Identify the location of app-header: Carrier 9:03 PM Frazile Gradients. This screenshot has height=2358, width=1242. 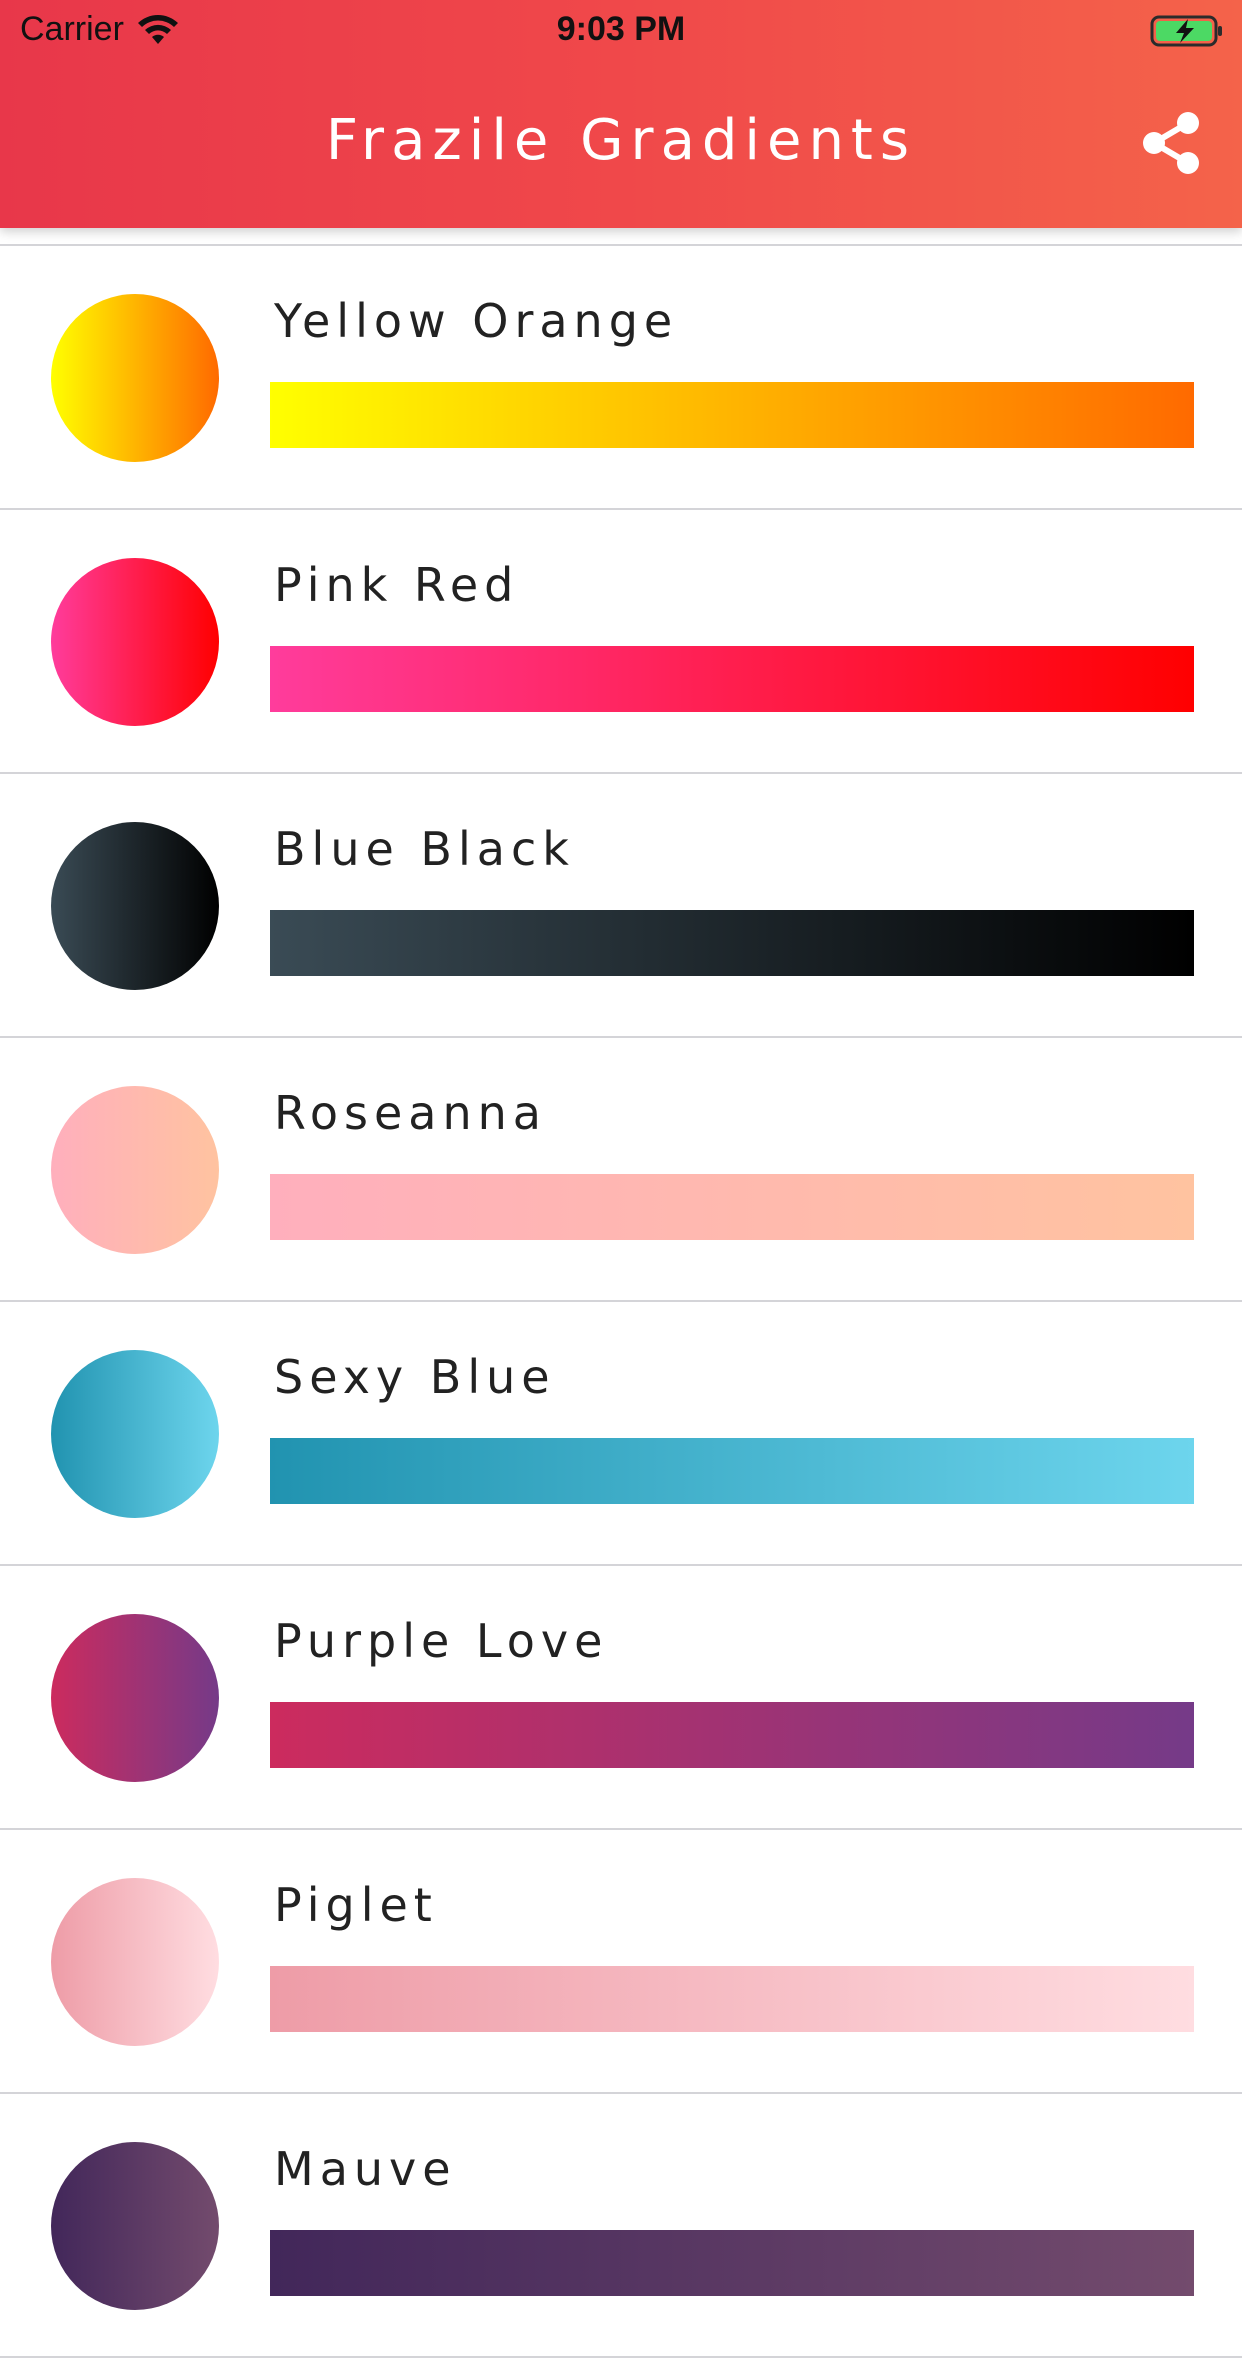
(621, 114).